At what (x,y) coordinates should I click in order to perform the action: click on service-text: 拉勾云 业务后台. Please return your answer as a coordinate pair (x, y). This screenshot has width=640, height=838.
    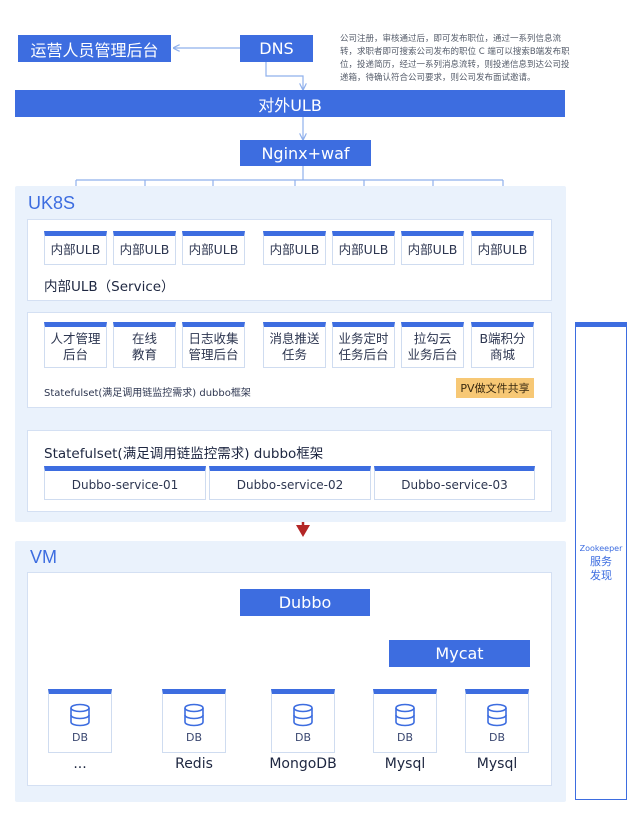
    Looking at the image, I should click on (432, 346).